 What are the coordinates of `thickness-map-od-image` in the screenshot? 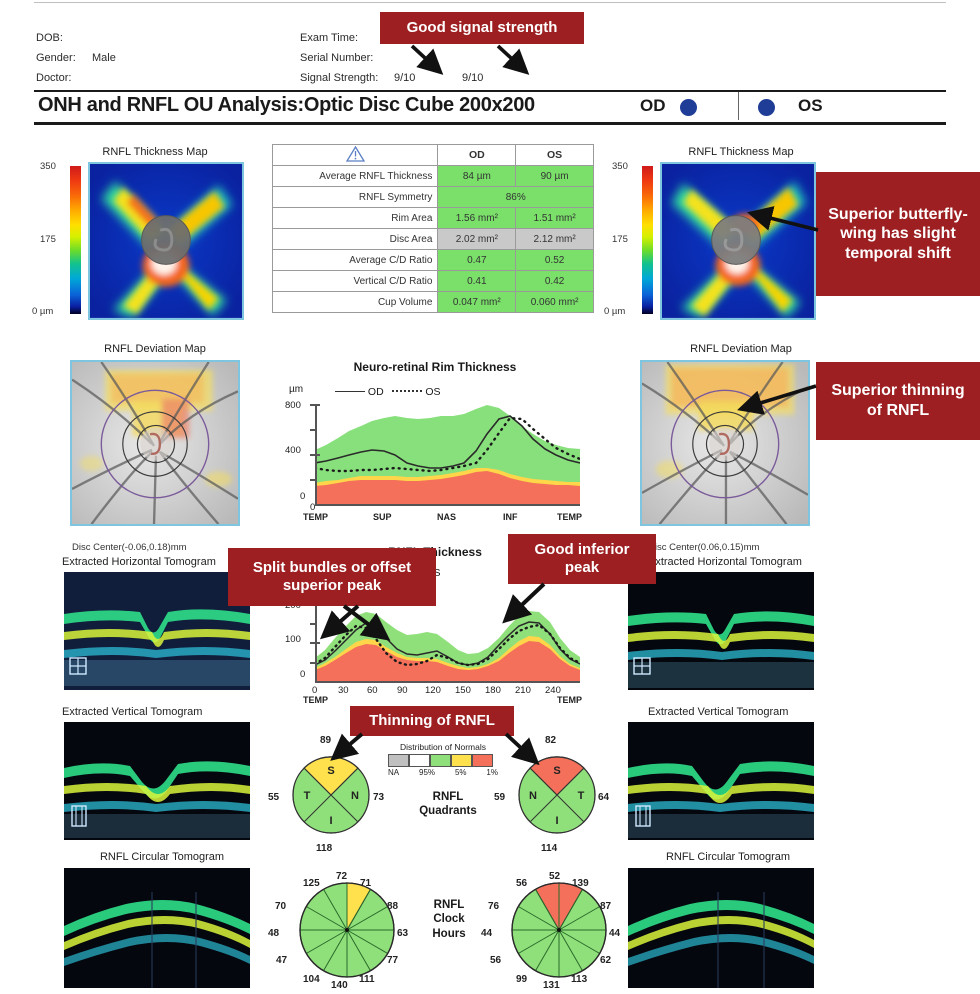 It's located at (166, 241).